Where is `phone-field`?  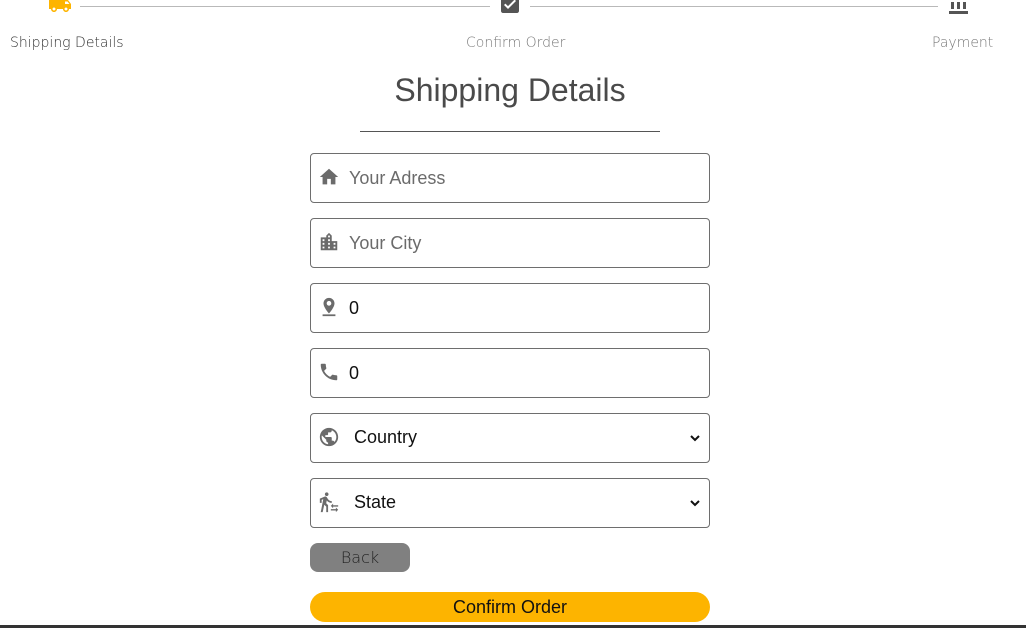 phone-field is located at coordinates (510, 373).